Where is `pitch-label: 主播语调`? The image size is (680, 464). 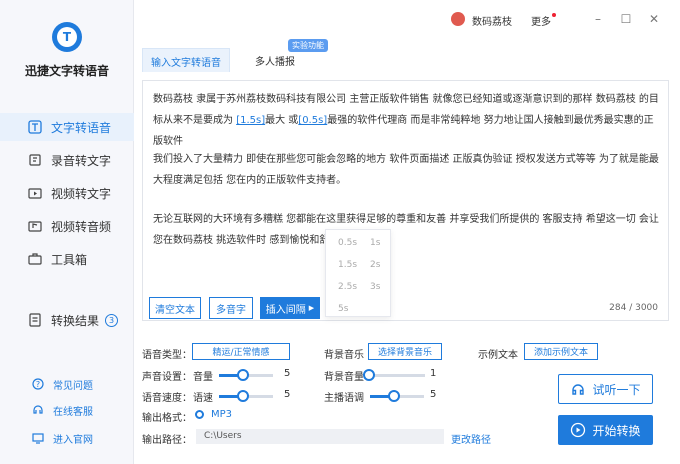
pitch-label: 主播语调 is located at coordinates (344, 398).